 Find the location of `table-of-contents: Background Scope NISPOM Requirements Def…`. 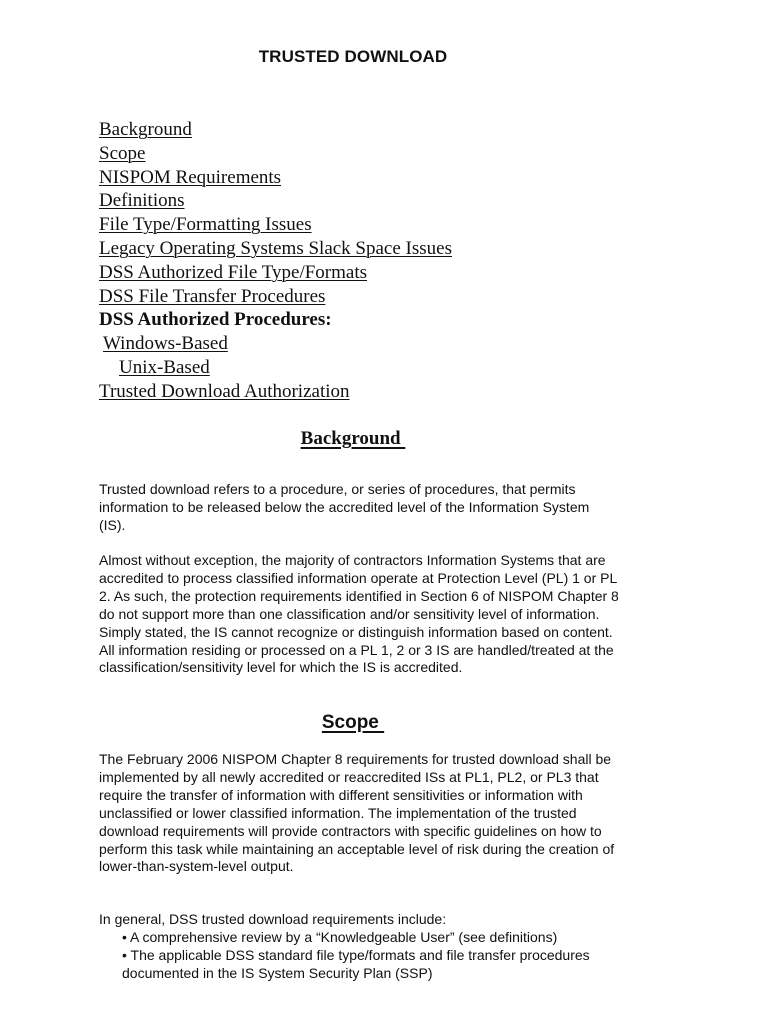

table-of-contents: Background Scope NISPOM Requirements Def… is located at coordinates (275, 261).